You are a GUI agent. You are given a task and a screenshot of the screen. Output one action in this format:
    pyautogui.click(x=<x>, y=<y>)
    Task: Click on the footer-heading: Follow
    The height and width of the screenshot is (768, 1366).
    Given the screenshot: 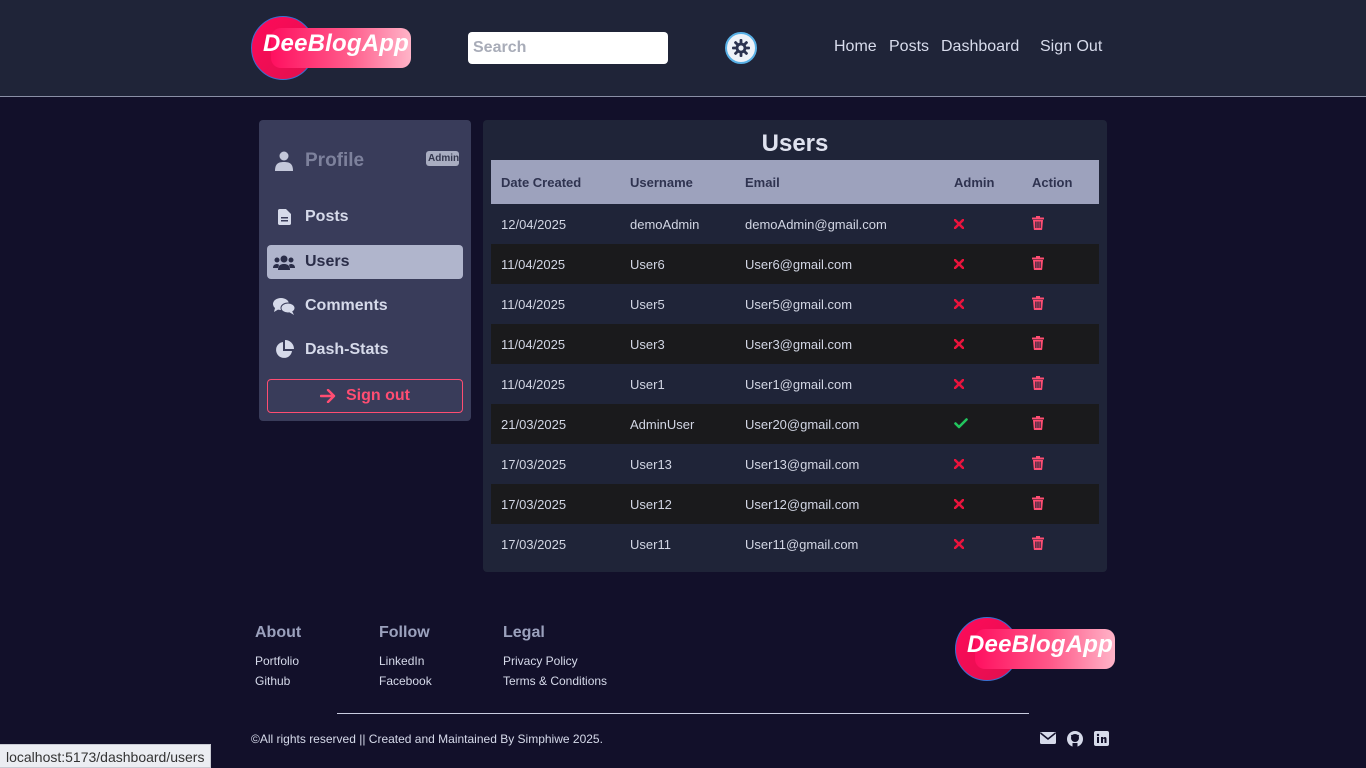 What is the action you would take?
    pyautogui.click(x=404, y=632)
    